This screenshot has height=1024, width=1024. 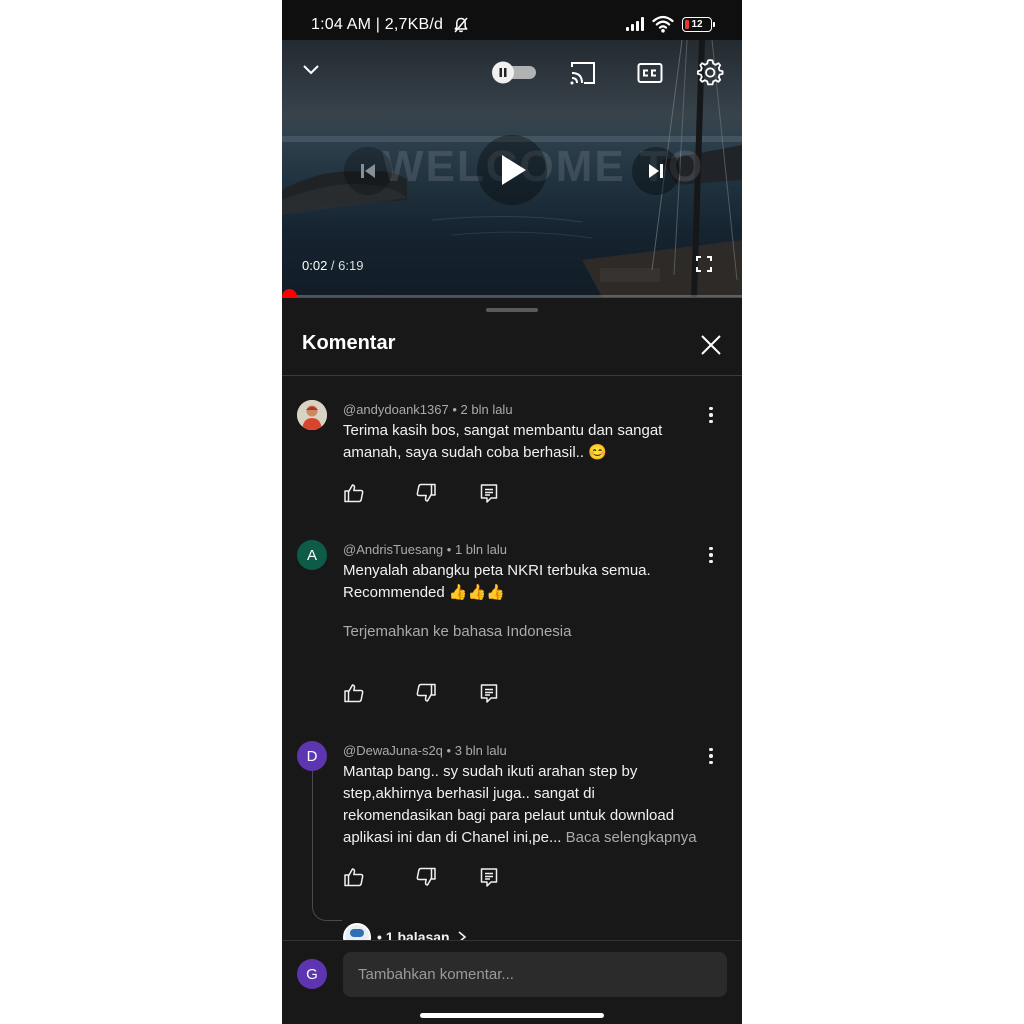 I want to click on avatar-letter: A, so click(x=311, y=555).